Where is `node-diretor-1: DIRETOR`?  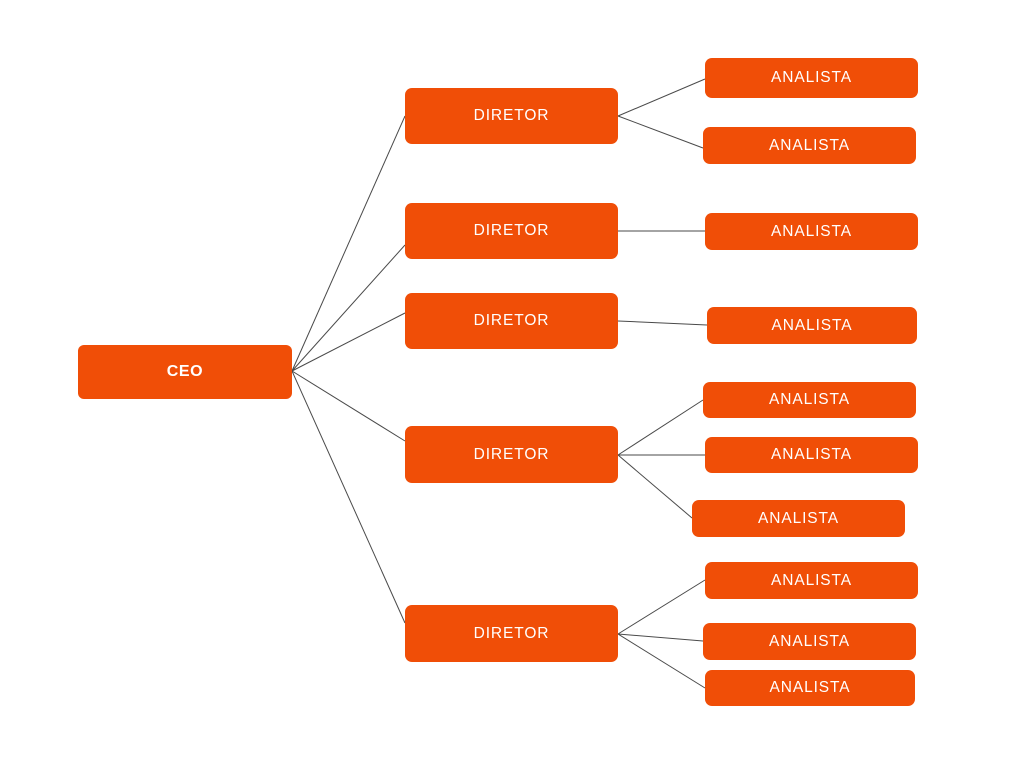 node-diretor-1: DIRETOR is located at coordinates (511, 116).